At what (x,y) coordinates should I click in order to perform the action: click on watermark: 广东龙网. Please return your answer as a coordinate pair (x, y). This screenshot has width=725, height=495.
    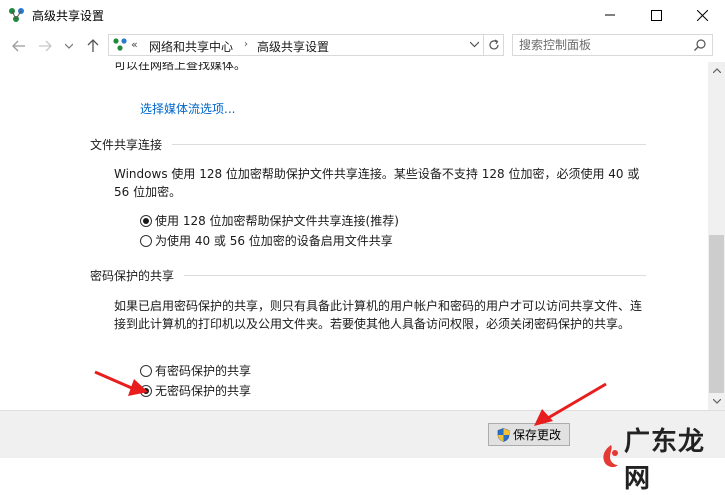
    Looking at the image, I should click on (662, 458).